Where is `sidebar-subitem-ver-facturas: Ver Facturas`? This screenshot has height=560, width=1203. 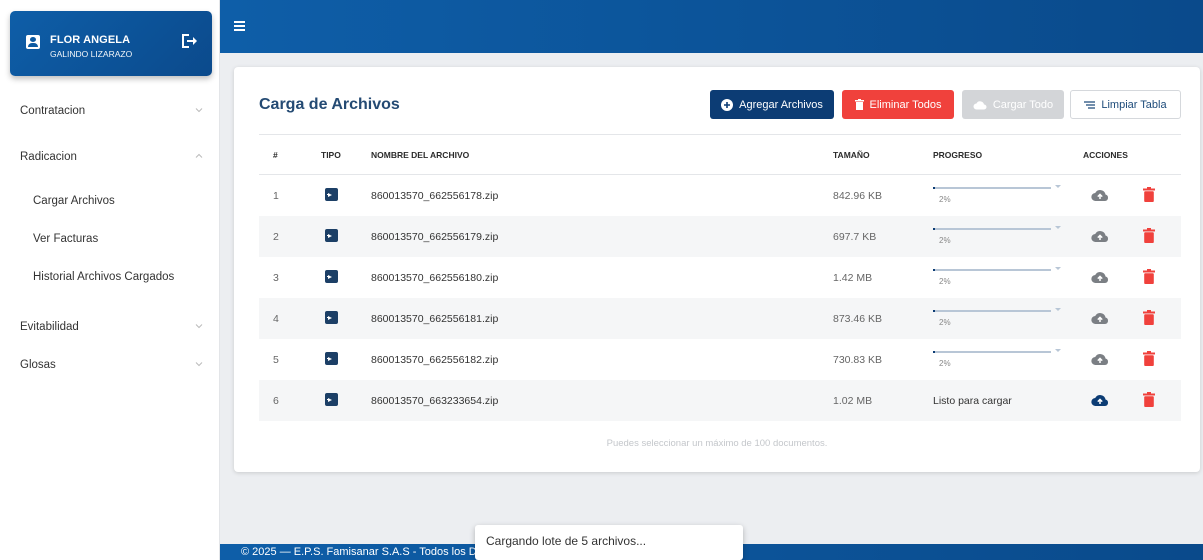 sidebar-subitem-ver-facturas: Ver Facturas is located at coordinates (109, 239).